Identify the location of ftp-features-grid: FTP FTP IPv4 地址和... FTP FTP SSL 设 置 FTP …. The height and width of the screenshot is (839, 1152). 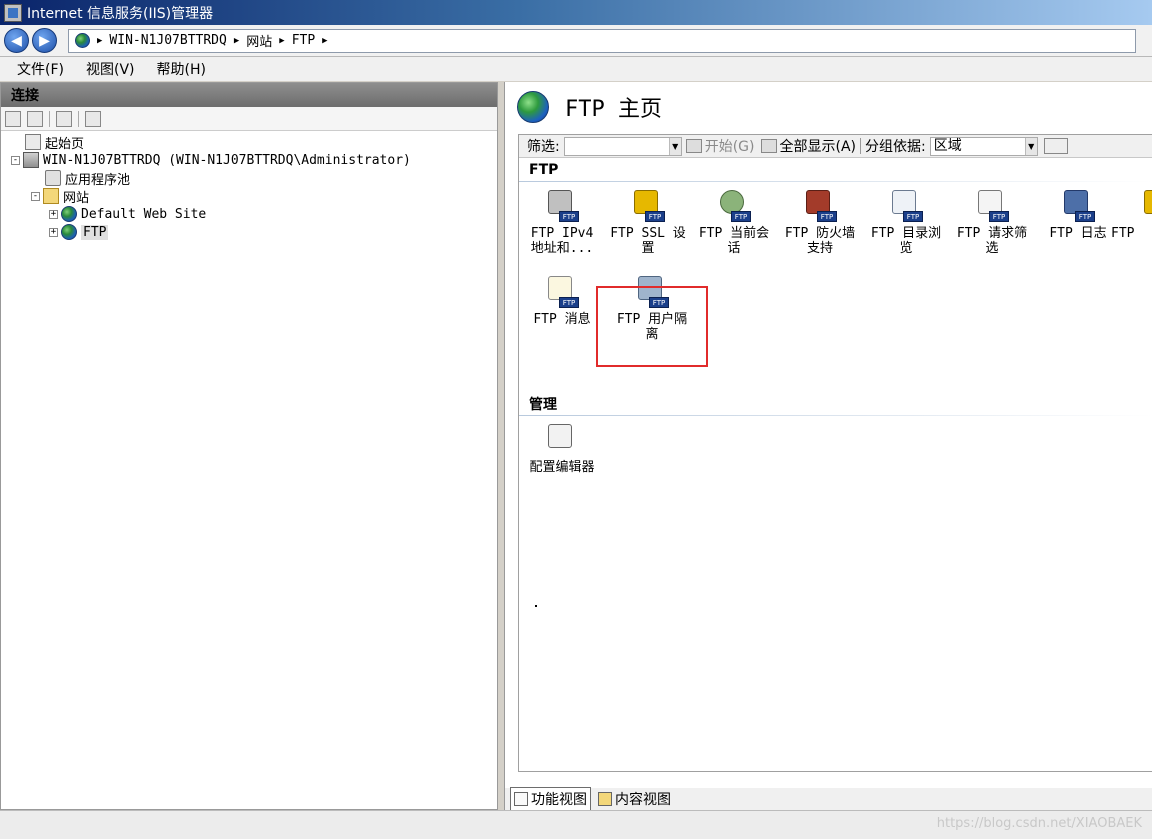
(835, 287).